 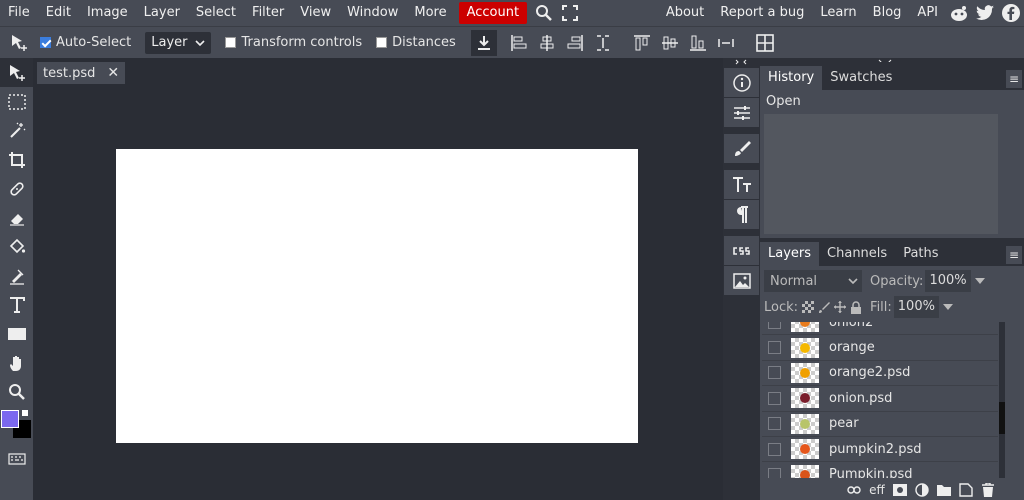 I want to click on folder-icon, so click(x=944, y=490).